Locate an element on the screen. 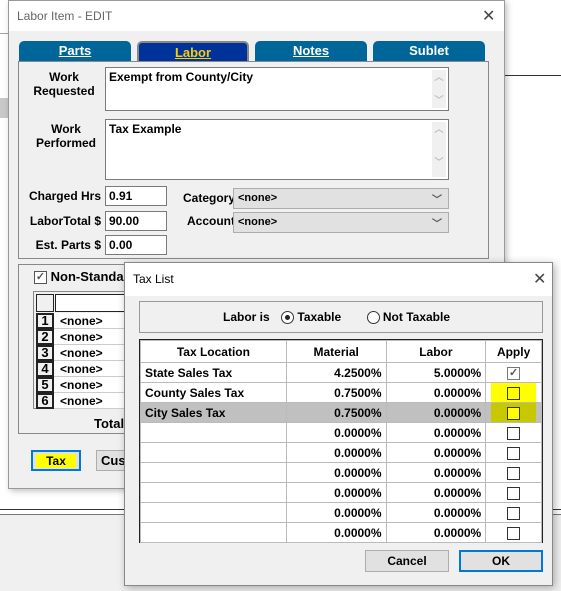  row-number: 6 is located at coordinates (45, 401).